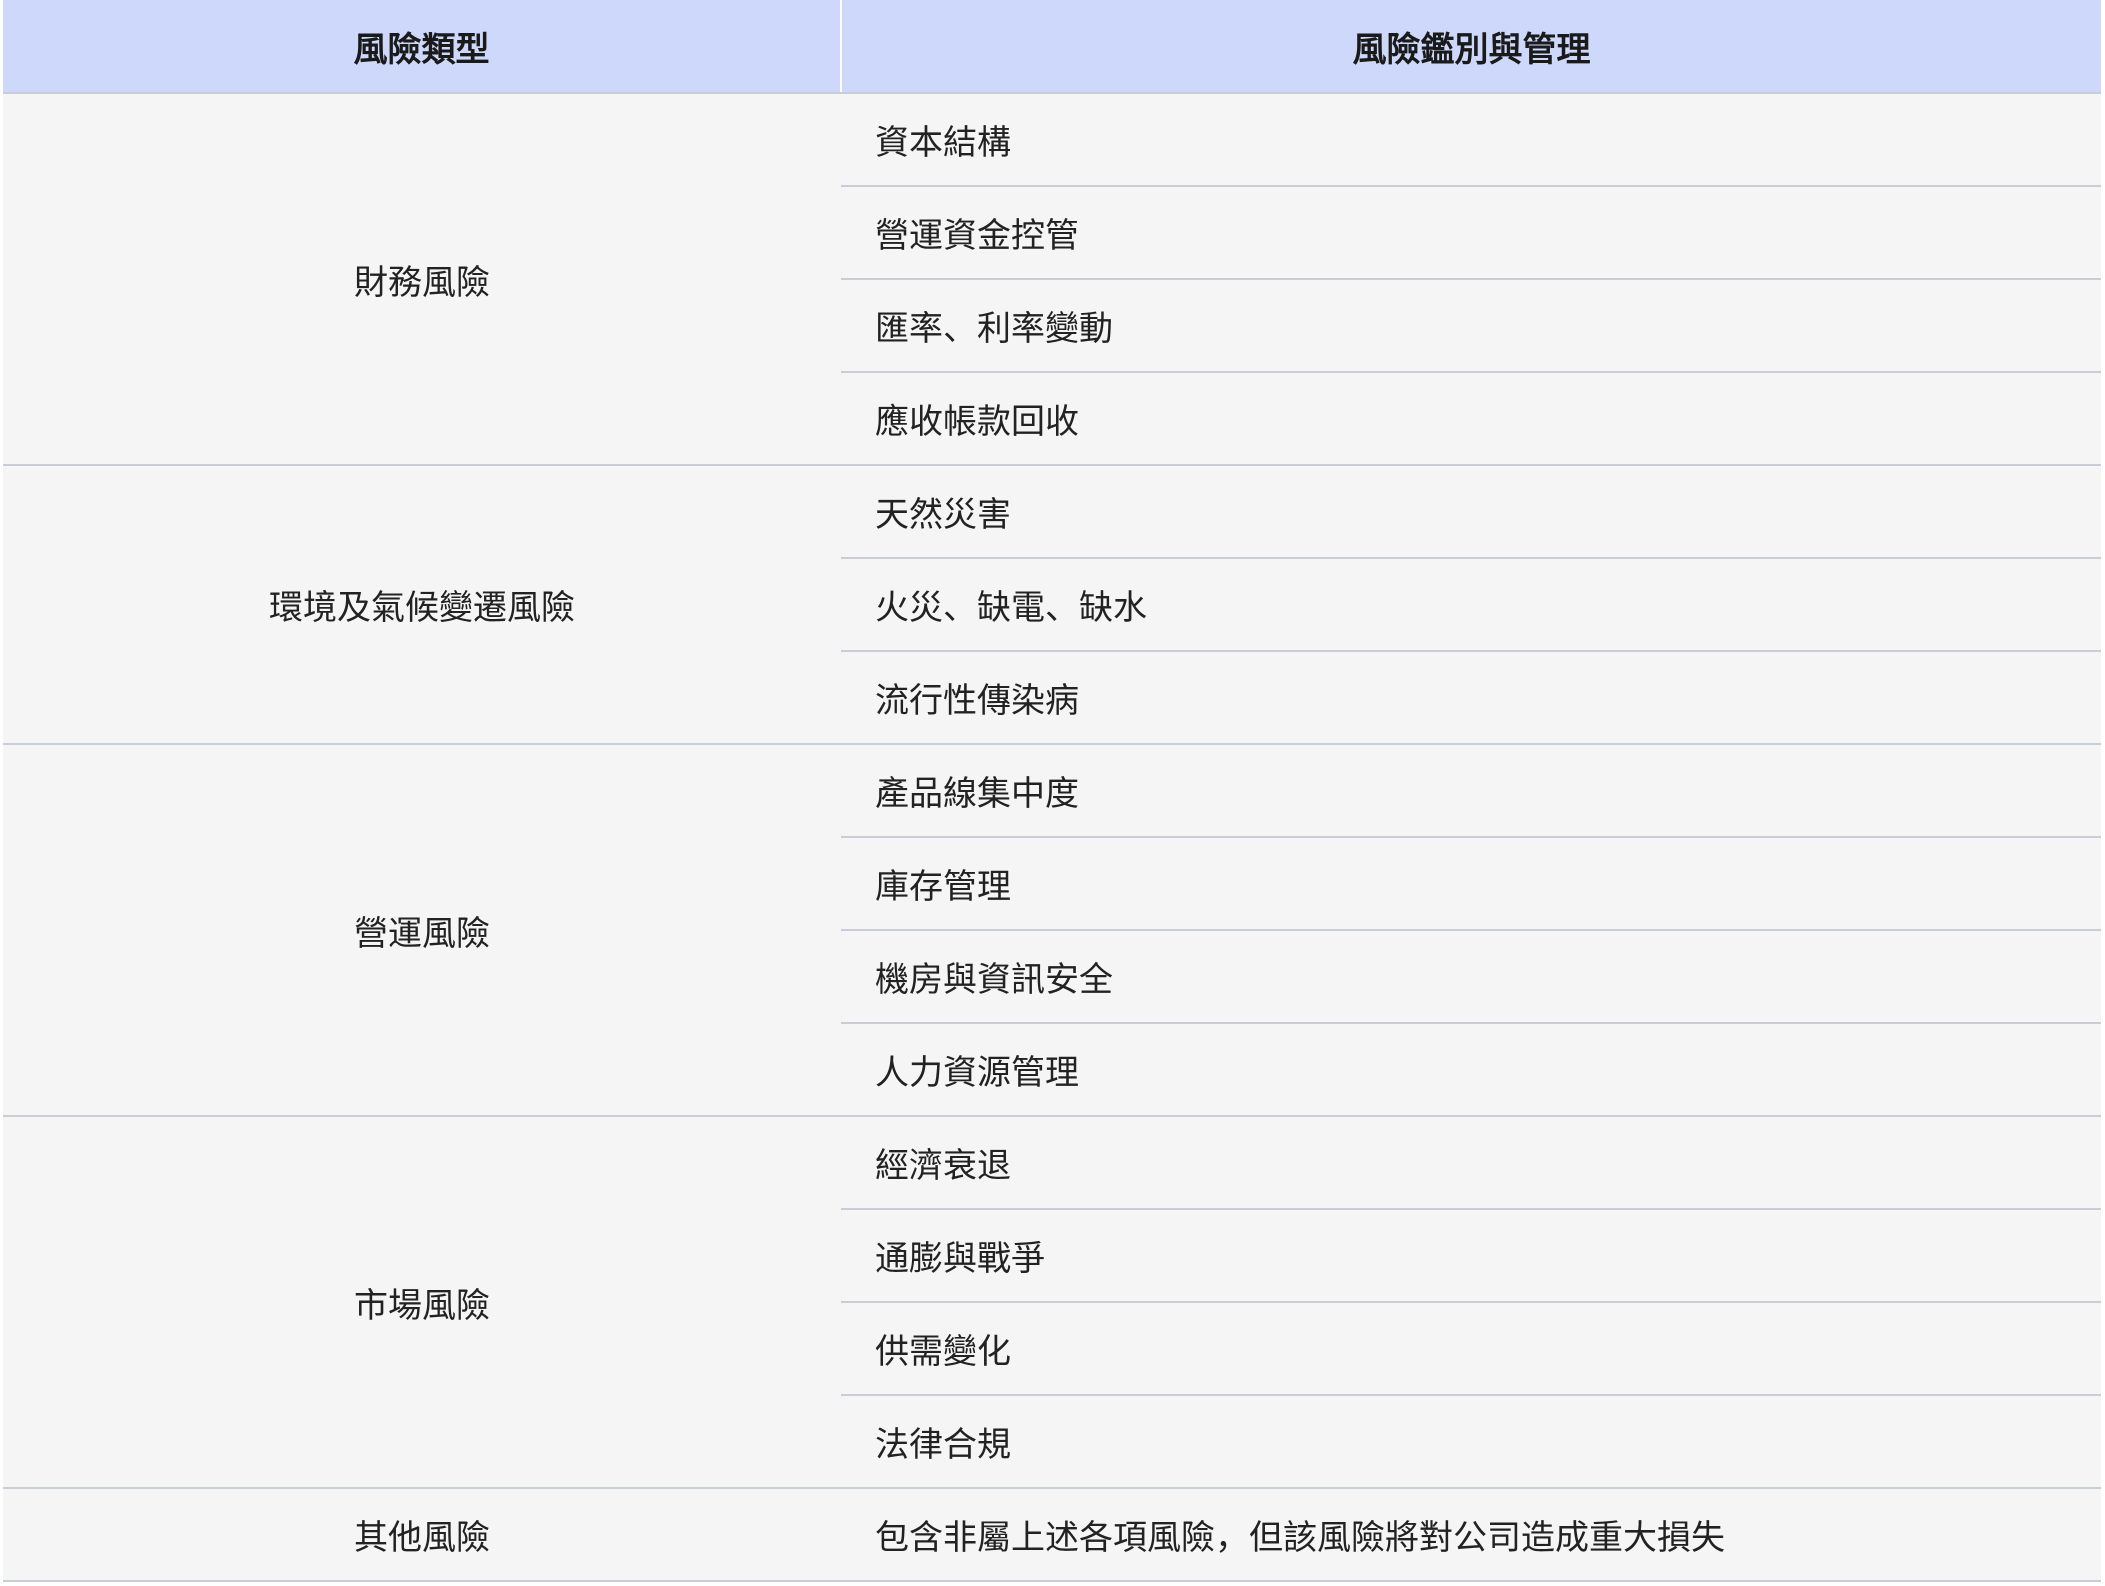  What do you see at coordinates (1471, 1442) in the screenshot?
I see `risk-item-cell: 法律合規` at bounding box center [1471, 1442].